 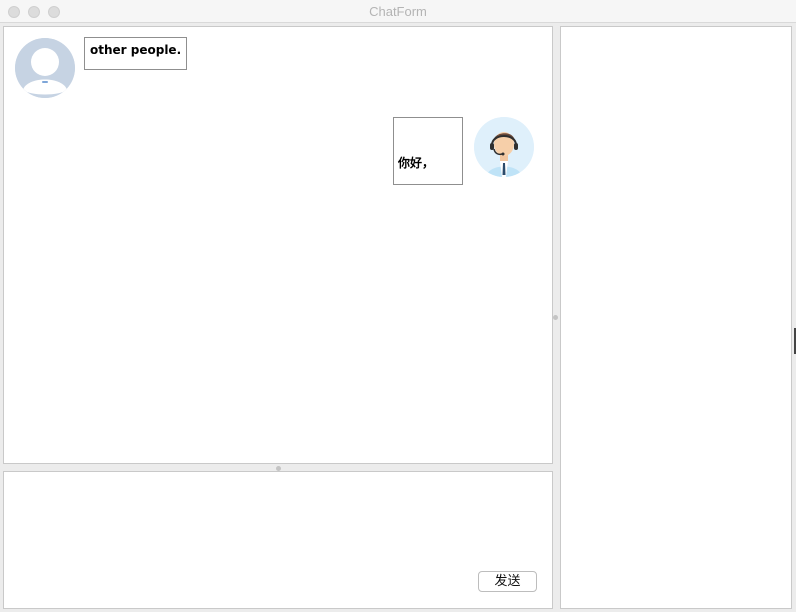 What do you see at coordinates (416, 163) in the screenshot?
I see `message-text: 你好，` at bounding box center [416, 163].